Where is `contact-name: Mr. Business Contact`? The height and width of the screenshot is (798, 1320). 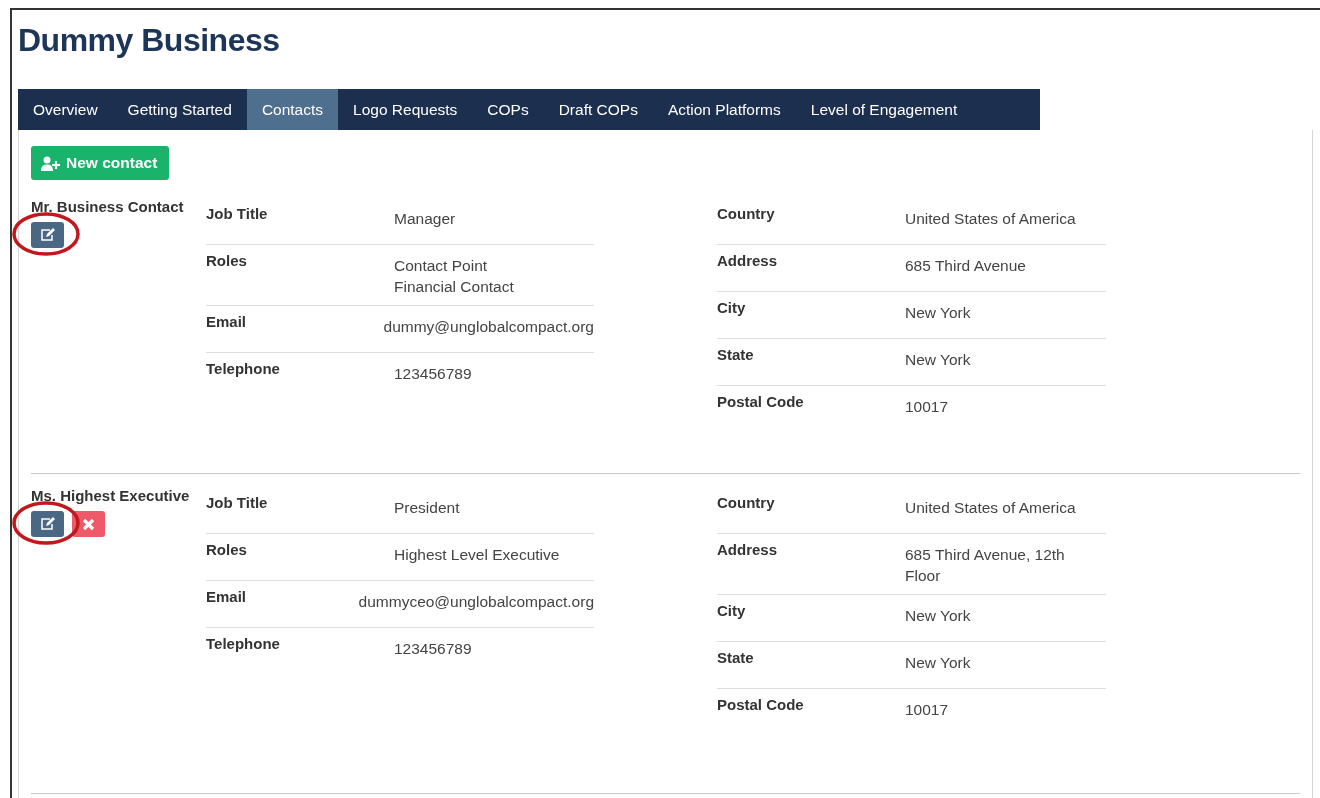 contact-name: Mr. Business Contact is located at coordinates (107, 206).